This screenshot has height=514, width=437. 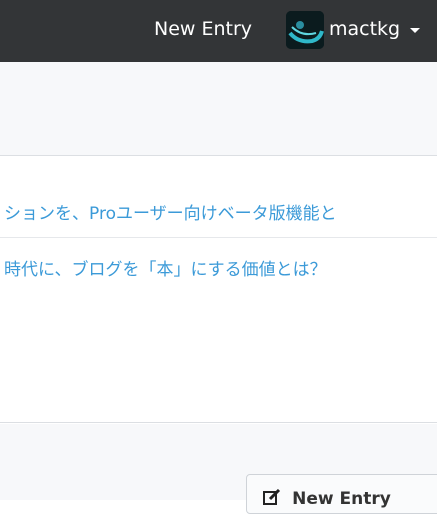 I want to click on edit-icon, so click(x=272, y=497).